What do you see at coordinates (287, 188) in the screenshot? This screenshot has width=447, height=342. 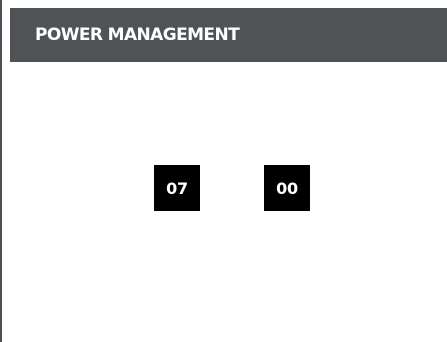 I see `minutes-field: 00` at bounding box center [287, 188].